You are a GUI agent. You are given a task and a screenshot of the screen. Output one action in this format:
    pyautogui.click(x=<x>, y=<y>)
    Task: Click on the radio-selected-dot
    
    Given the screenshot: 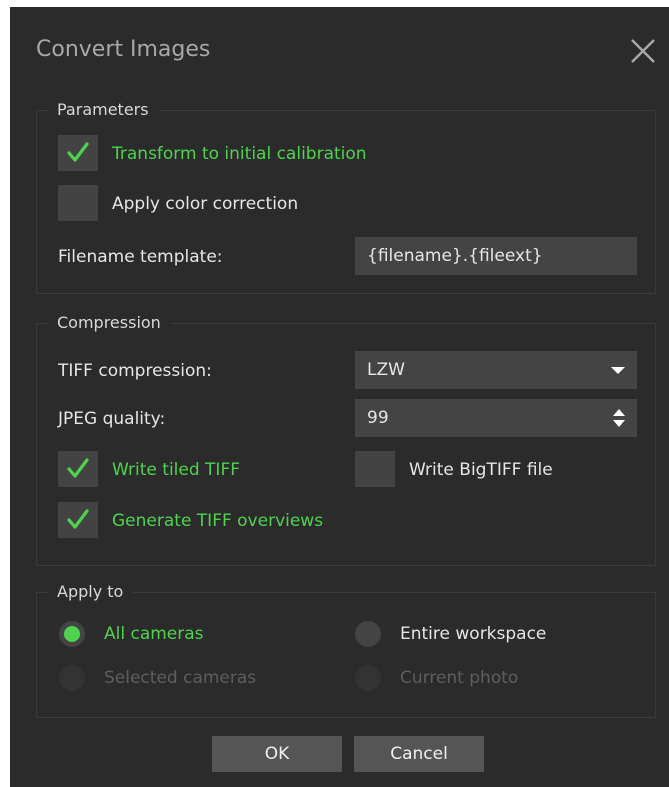 What is the action you would take?
    pyautogui.click(x=72, y=634)
    